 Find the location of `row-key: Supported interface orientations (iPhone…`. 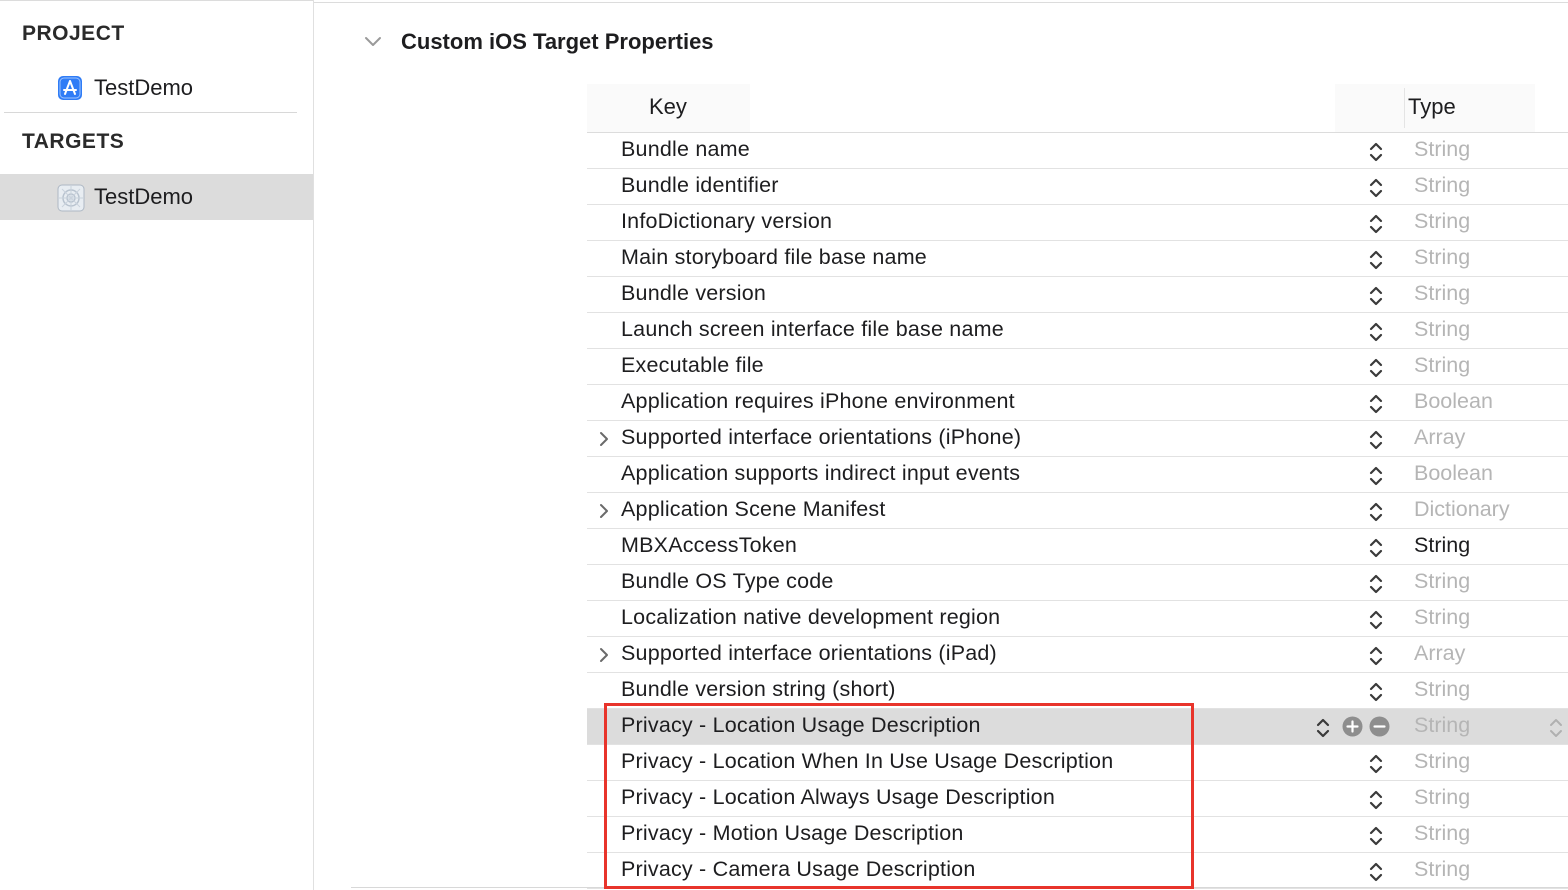

row-key: Supported interface orientations (iPhone… is located at coordinates (821, 437).